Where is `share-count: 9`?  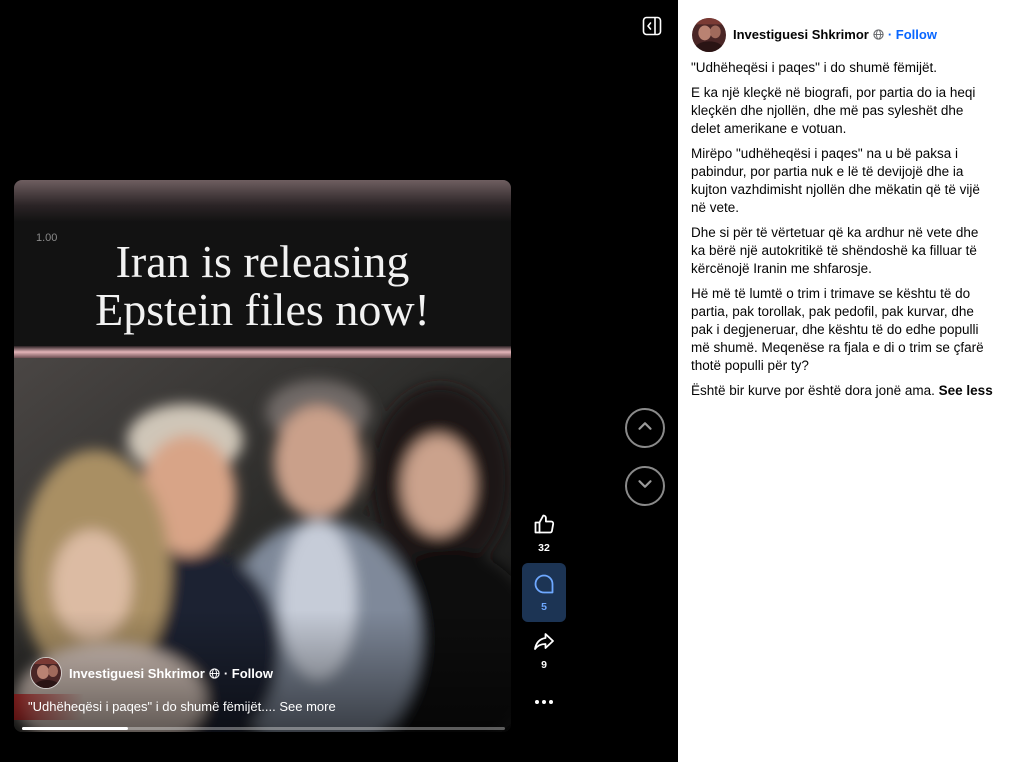
share-count: 9 is located at coordinates (544, 665).